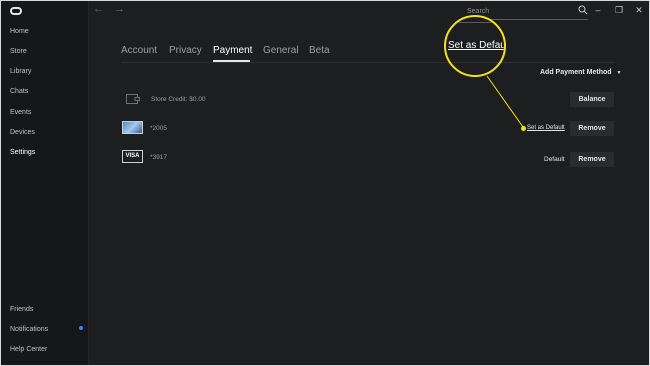 This screenshot has height=366, width=650. I want to click on add-payment-method-button: Add Payment Method ▼, so click(580, 72).